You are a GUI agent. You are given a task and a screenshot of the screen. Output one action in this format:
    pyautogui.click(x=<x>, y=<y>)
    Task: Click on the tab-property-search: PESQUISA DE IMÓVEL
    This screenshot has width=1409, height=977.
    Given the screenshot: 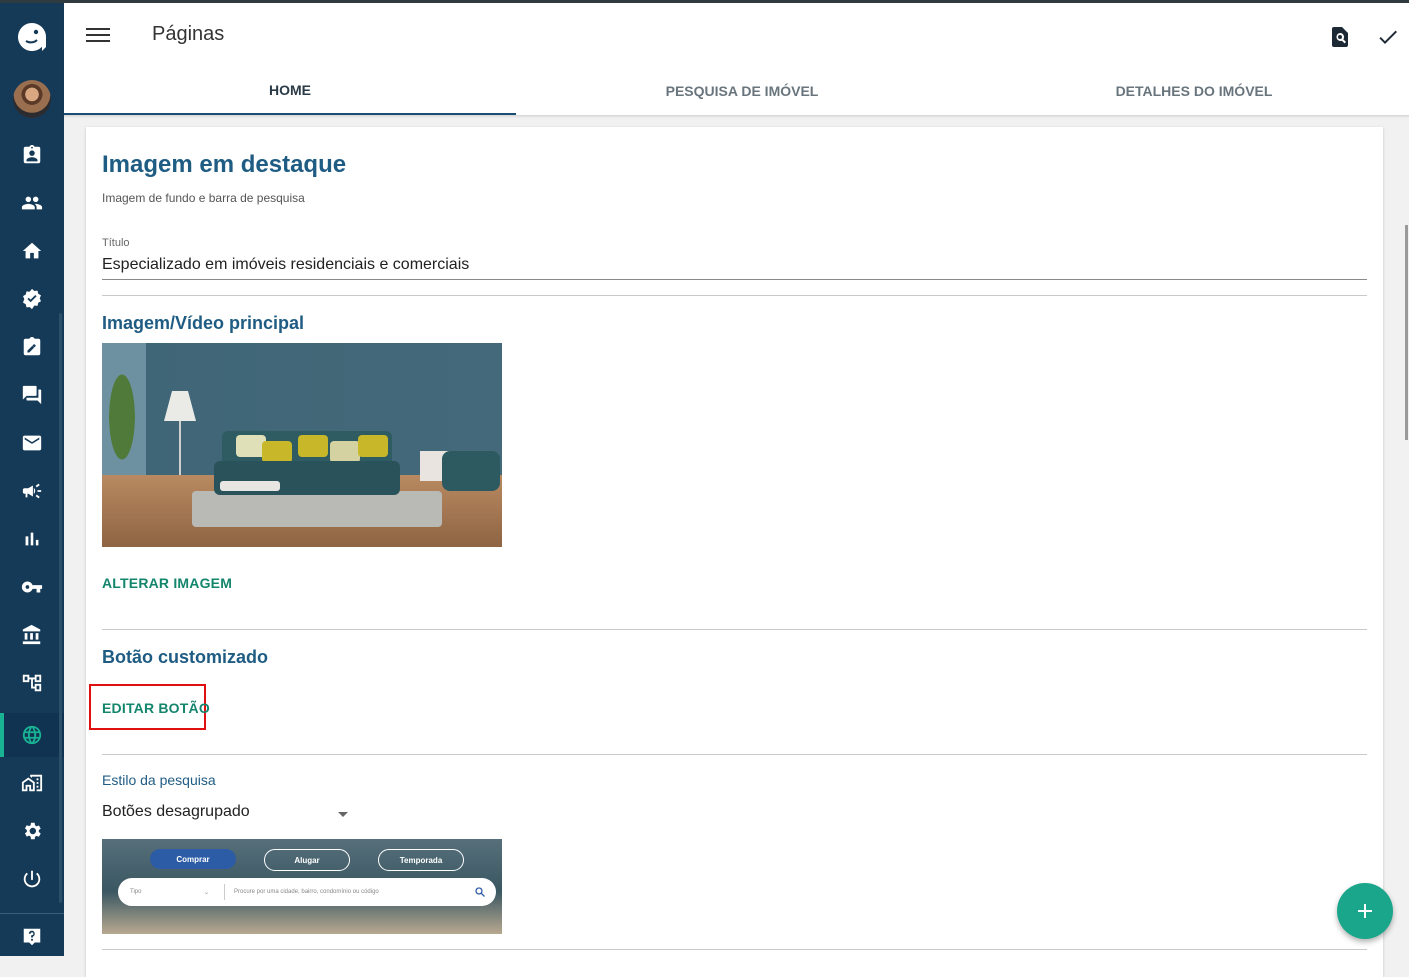 What is the action you would take?
    pyautogui.click(x=742, y=91)
    